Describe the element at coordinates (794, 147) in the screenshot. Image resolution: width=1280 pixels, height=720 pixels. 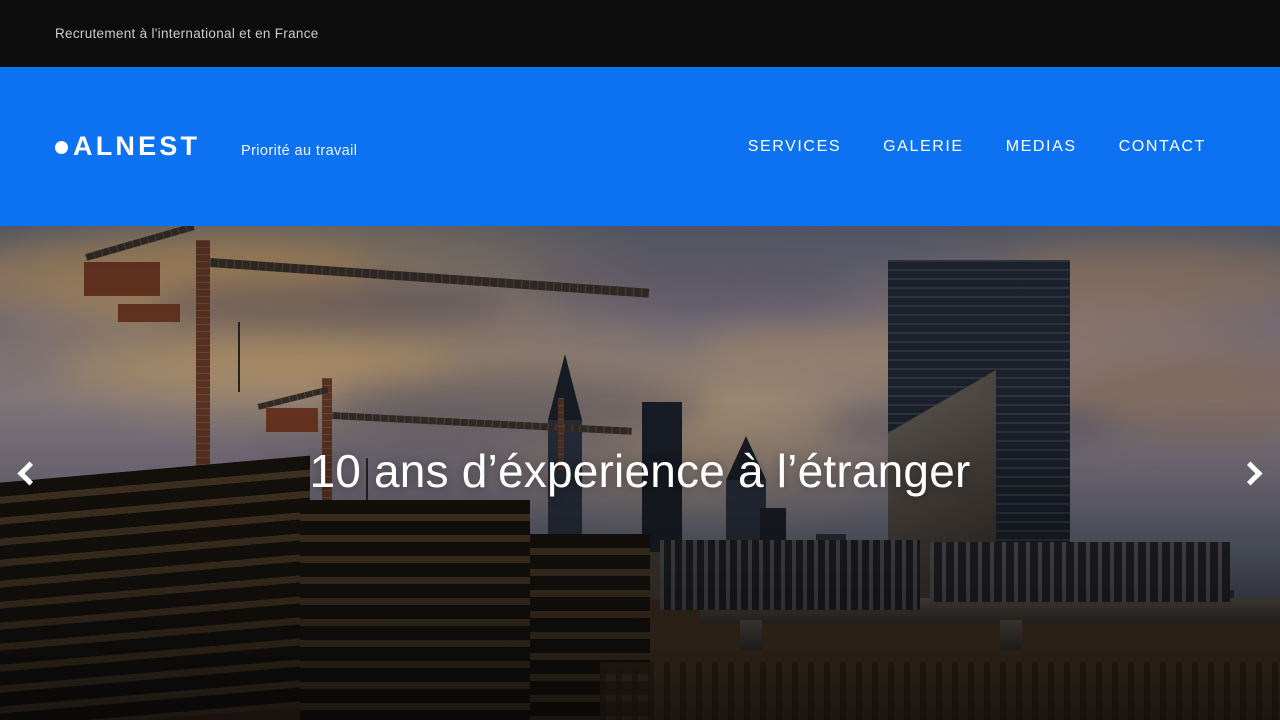
I see `nav-item-services: SERVICES` at that location.